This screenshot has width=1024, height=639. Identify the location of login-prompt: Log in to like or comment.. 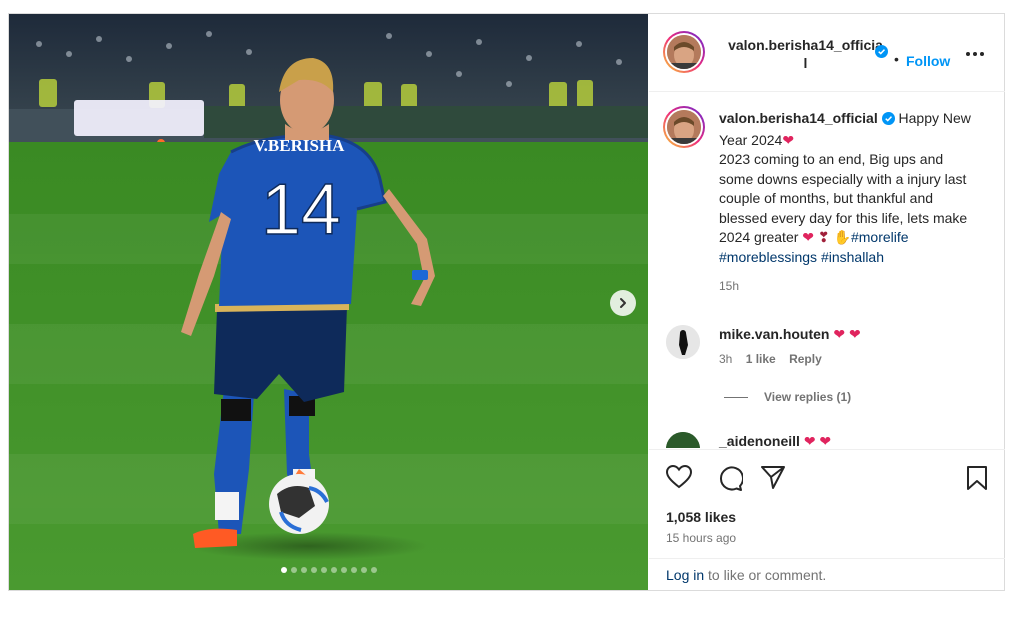
(827, 574).